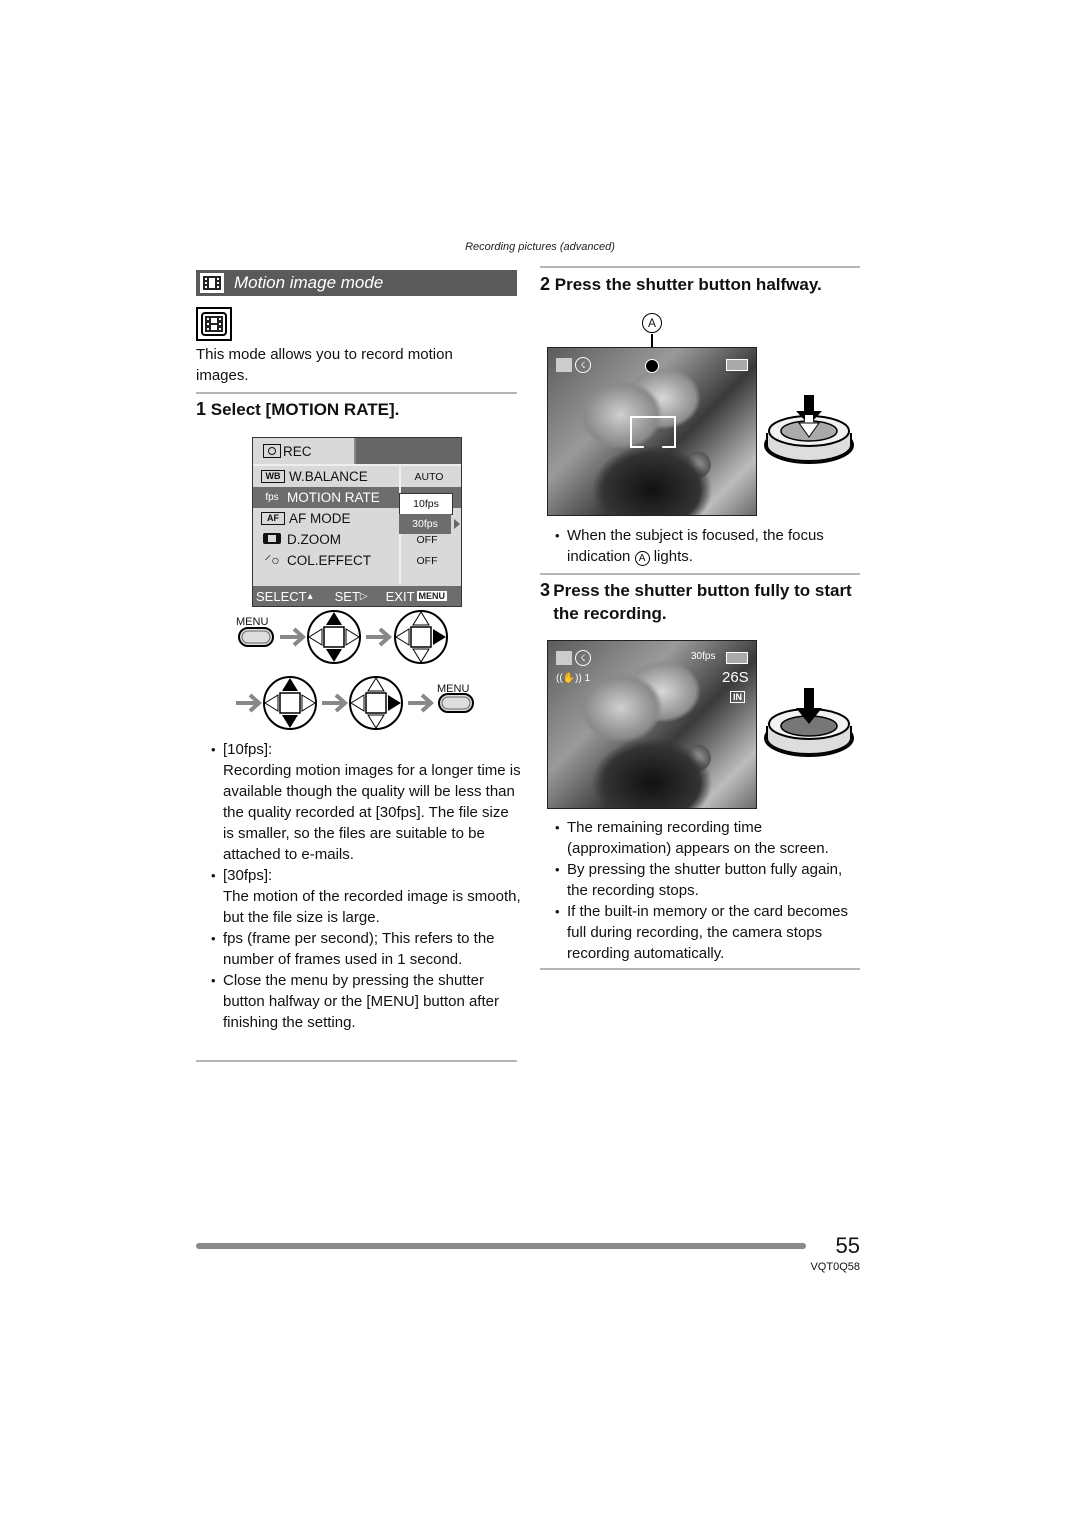  I want to click on motion-mode-dial-icon, so click(214, 324).